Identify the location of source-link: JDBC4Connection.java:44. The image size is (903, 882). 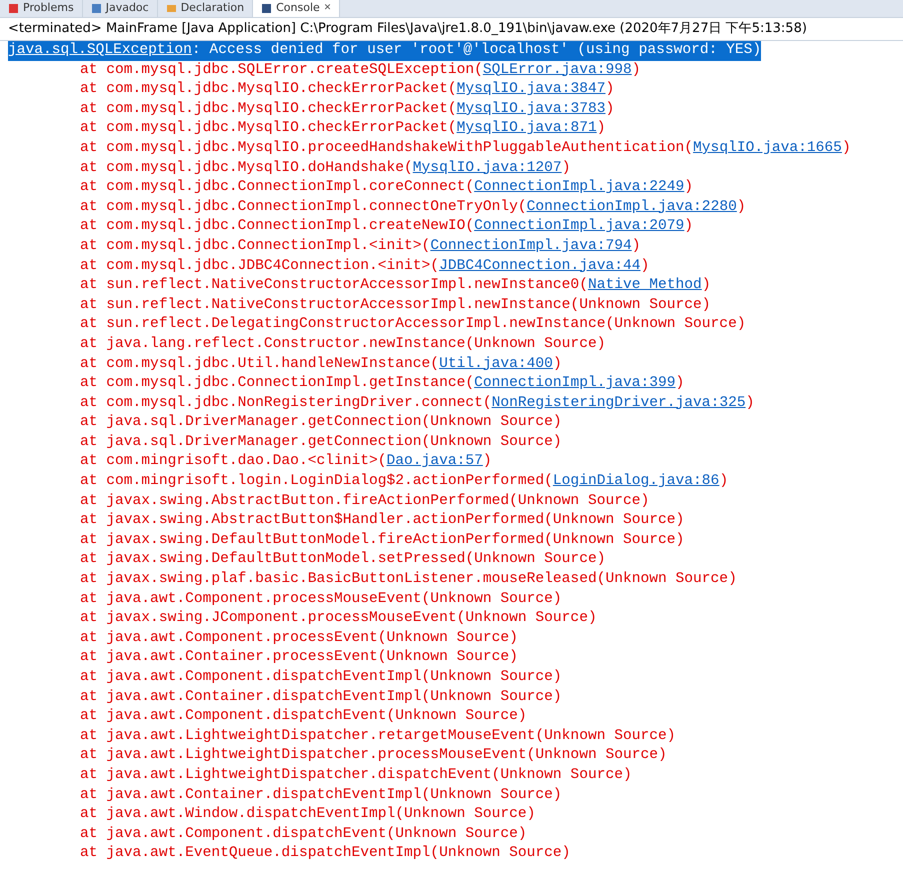
(540, 266).